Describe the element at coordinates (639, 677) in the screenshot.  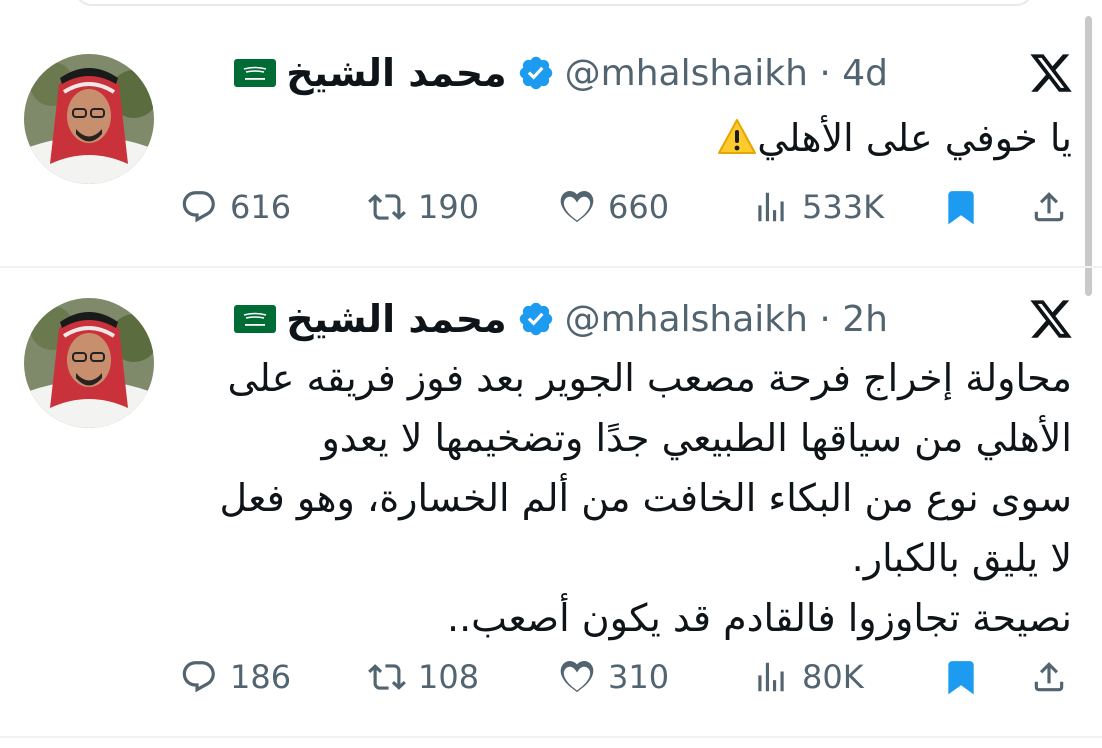
I see `like-count: 310` at that location.